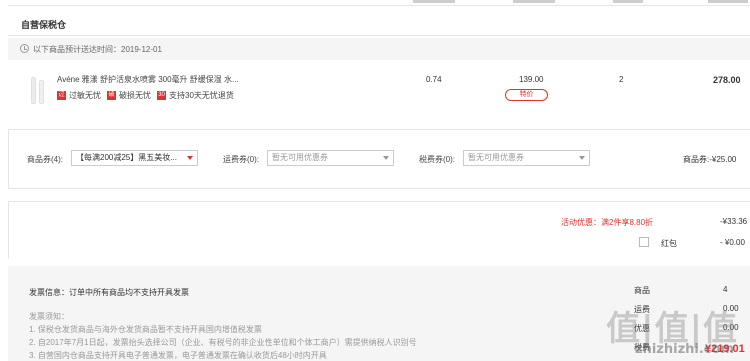  What do you see at coordinates (61, 95) in the screenshot?
I see `allergy-icon: 过` at bounding box center [61, 95].